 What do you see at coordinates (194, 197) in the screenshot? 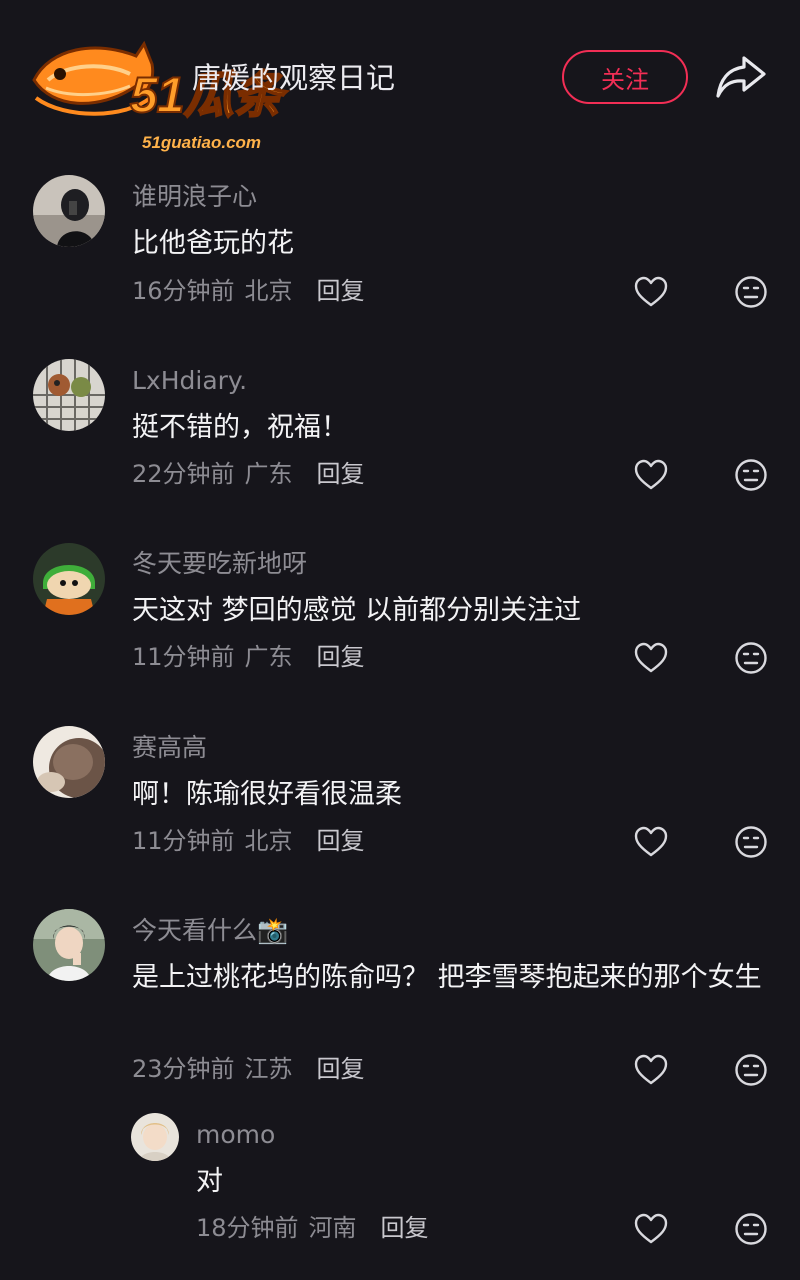
I see `username: 谁明浪子心` at bounding box center [194, 197].